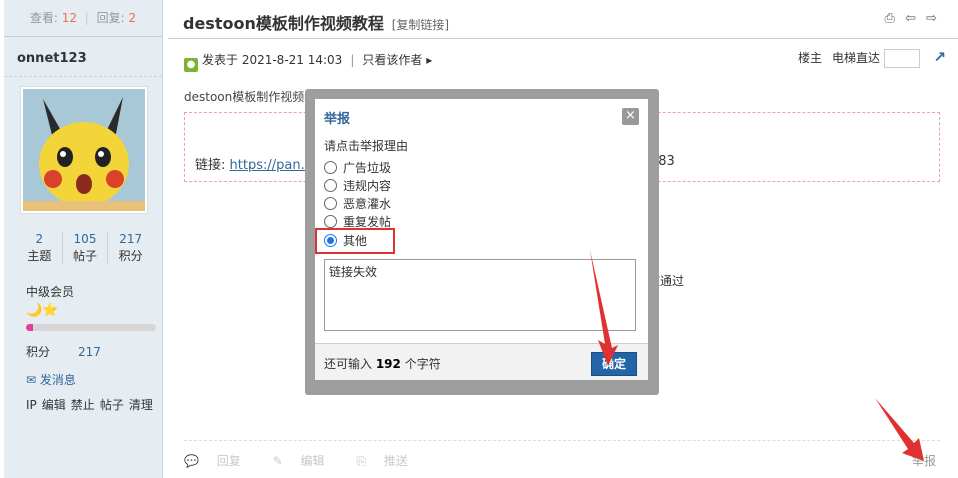  I want to click on reply-icon: 💬, so click(191, 461).